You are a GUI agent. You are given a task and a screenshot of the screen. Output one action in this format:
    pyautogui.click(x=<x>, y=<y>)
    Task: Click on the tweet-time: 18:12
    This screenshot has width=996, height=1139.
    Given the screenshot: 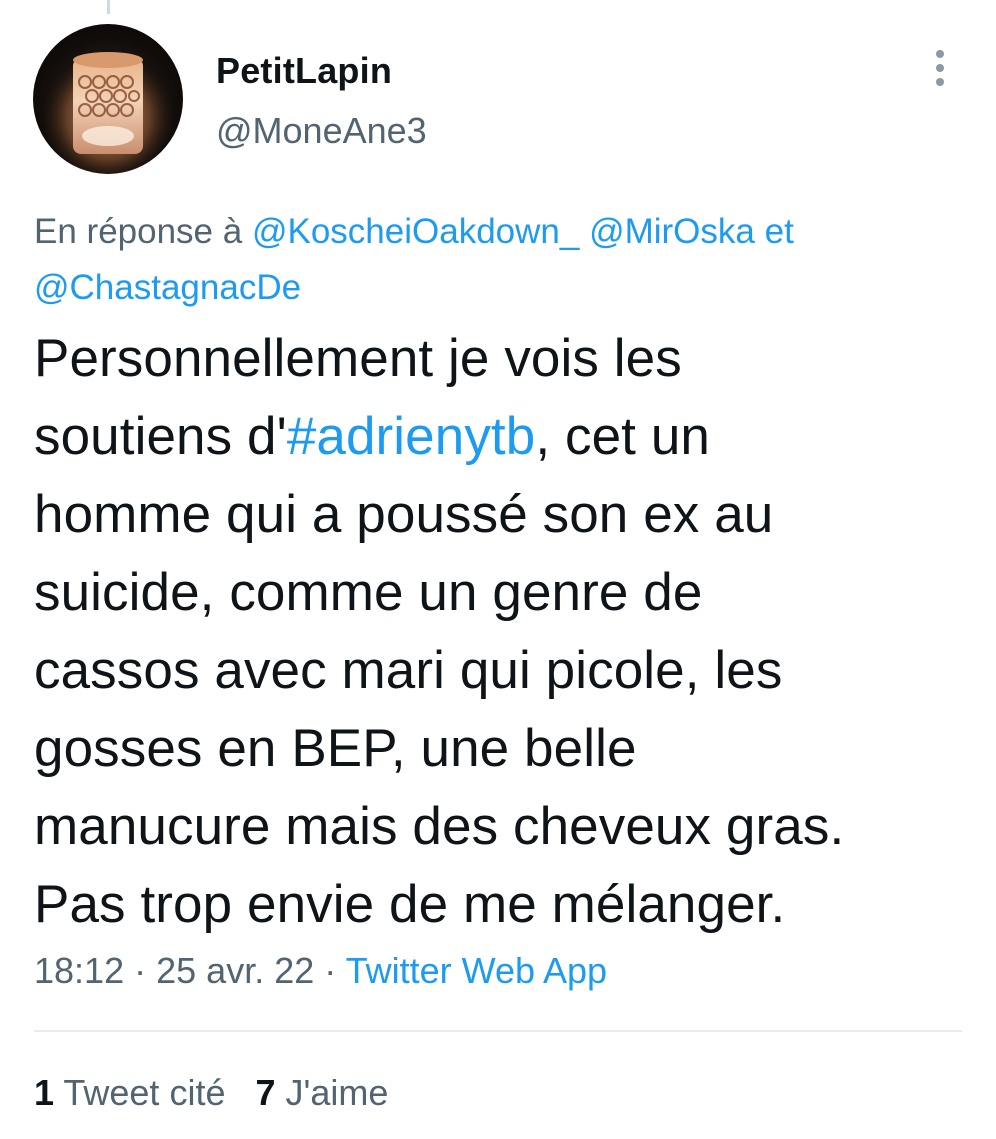 What is the action you would take?
    pyautogui.click(x=79, y=970)
    